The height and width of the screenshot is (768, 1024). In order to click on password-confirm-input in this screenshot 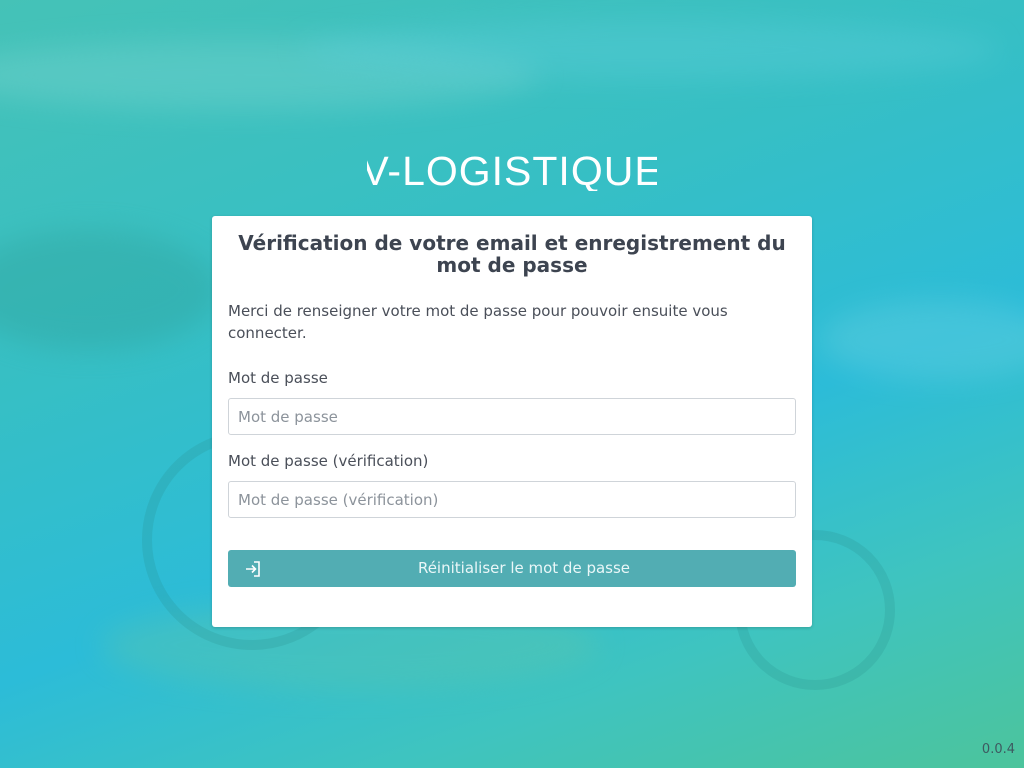, I will do `click(512, 499)`.